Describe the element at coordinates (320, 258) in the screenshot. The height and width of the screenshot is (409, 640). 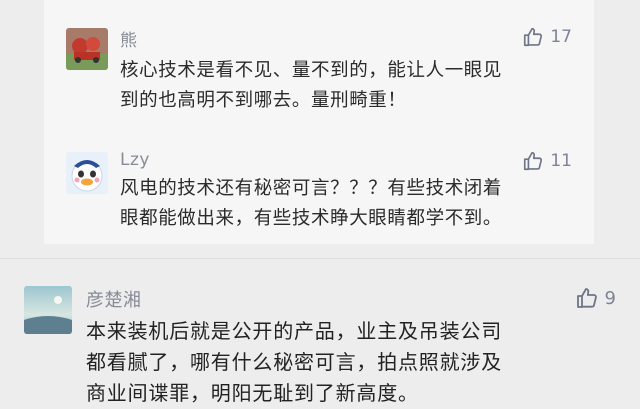
I see `divider` at that location.